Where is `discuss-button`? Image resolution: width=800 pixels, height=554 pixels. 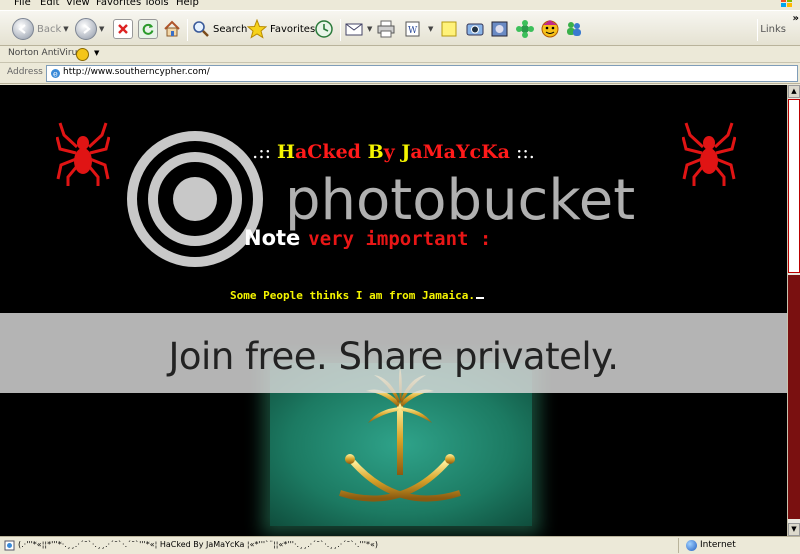
discuss-button is located at coordinates (449, 29).